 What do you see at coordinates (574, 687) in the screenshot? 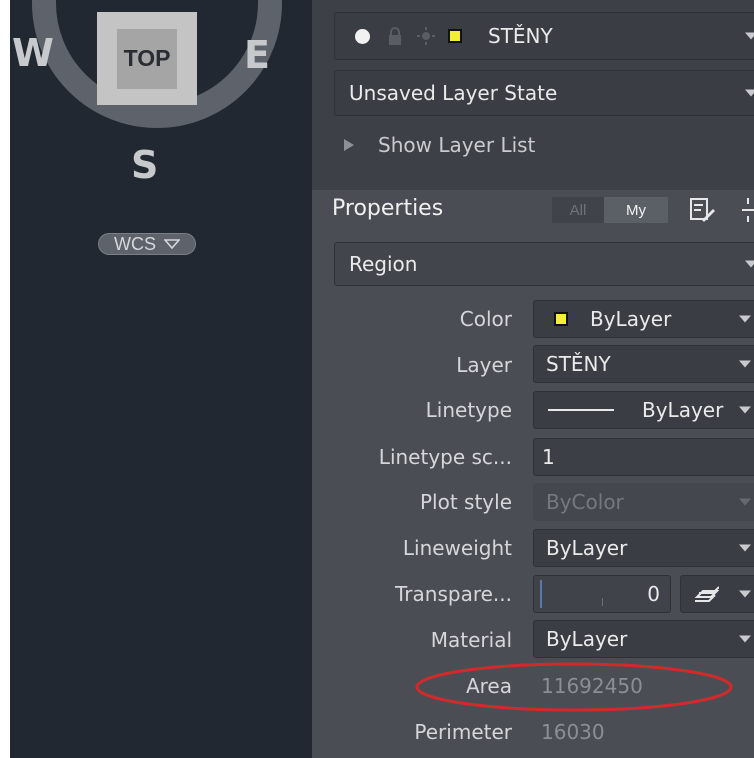
I see `annotation-ellipse` at bounding box center [574, 687].